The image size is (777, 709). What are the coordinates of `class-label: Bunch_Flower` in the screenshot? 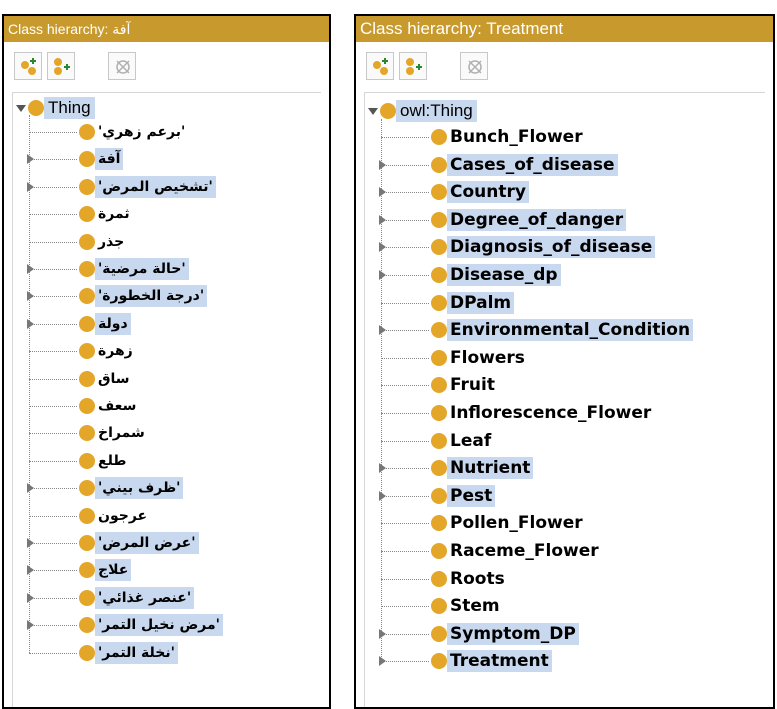 It's located at (516, 137).